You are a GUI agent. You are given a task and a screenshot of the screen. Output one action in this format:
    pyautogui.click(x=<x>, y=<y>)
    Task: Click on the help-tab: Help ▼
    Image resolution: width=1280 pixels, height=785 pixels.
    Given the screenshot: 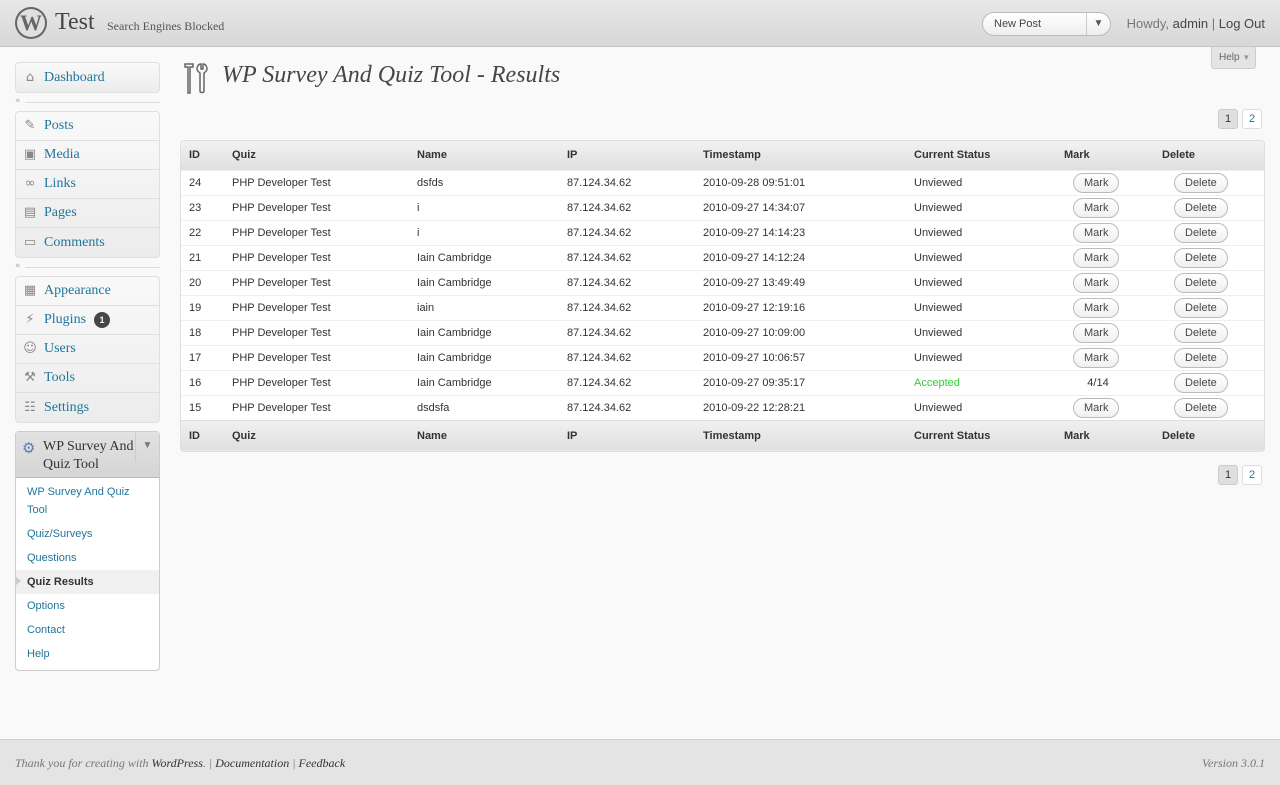 What is the action you would take?
    pyautogui.click(x=1233, y=58)
    